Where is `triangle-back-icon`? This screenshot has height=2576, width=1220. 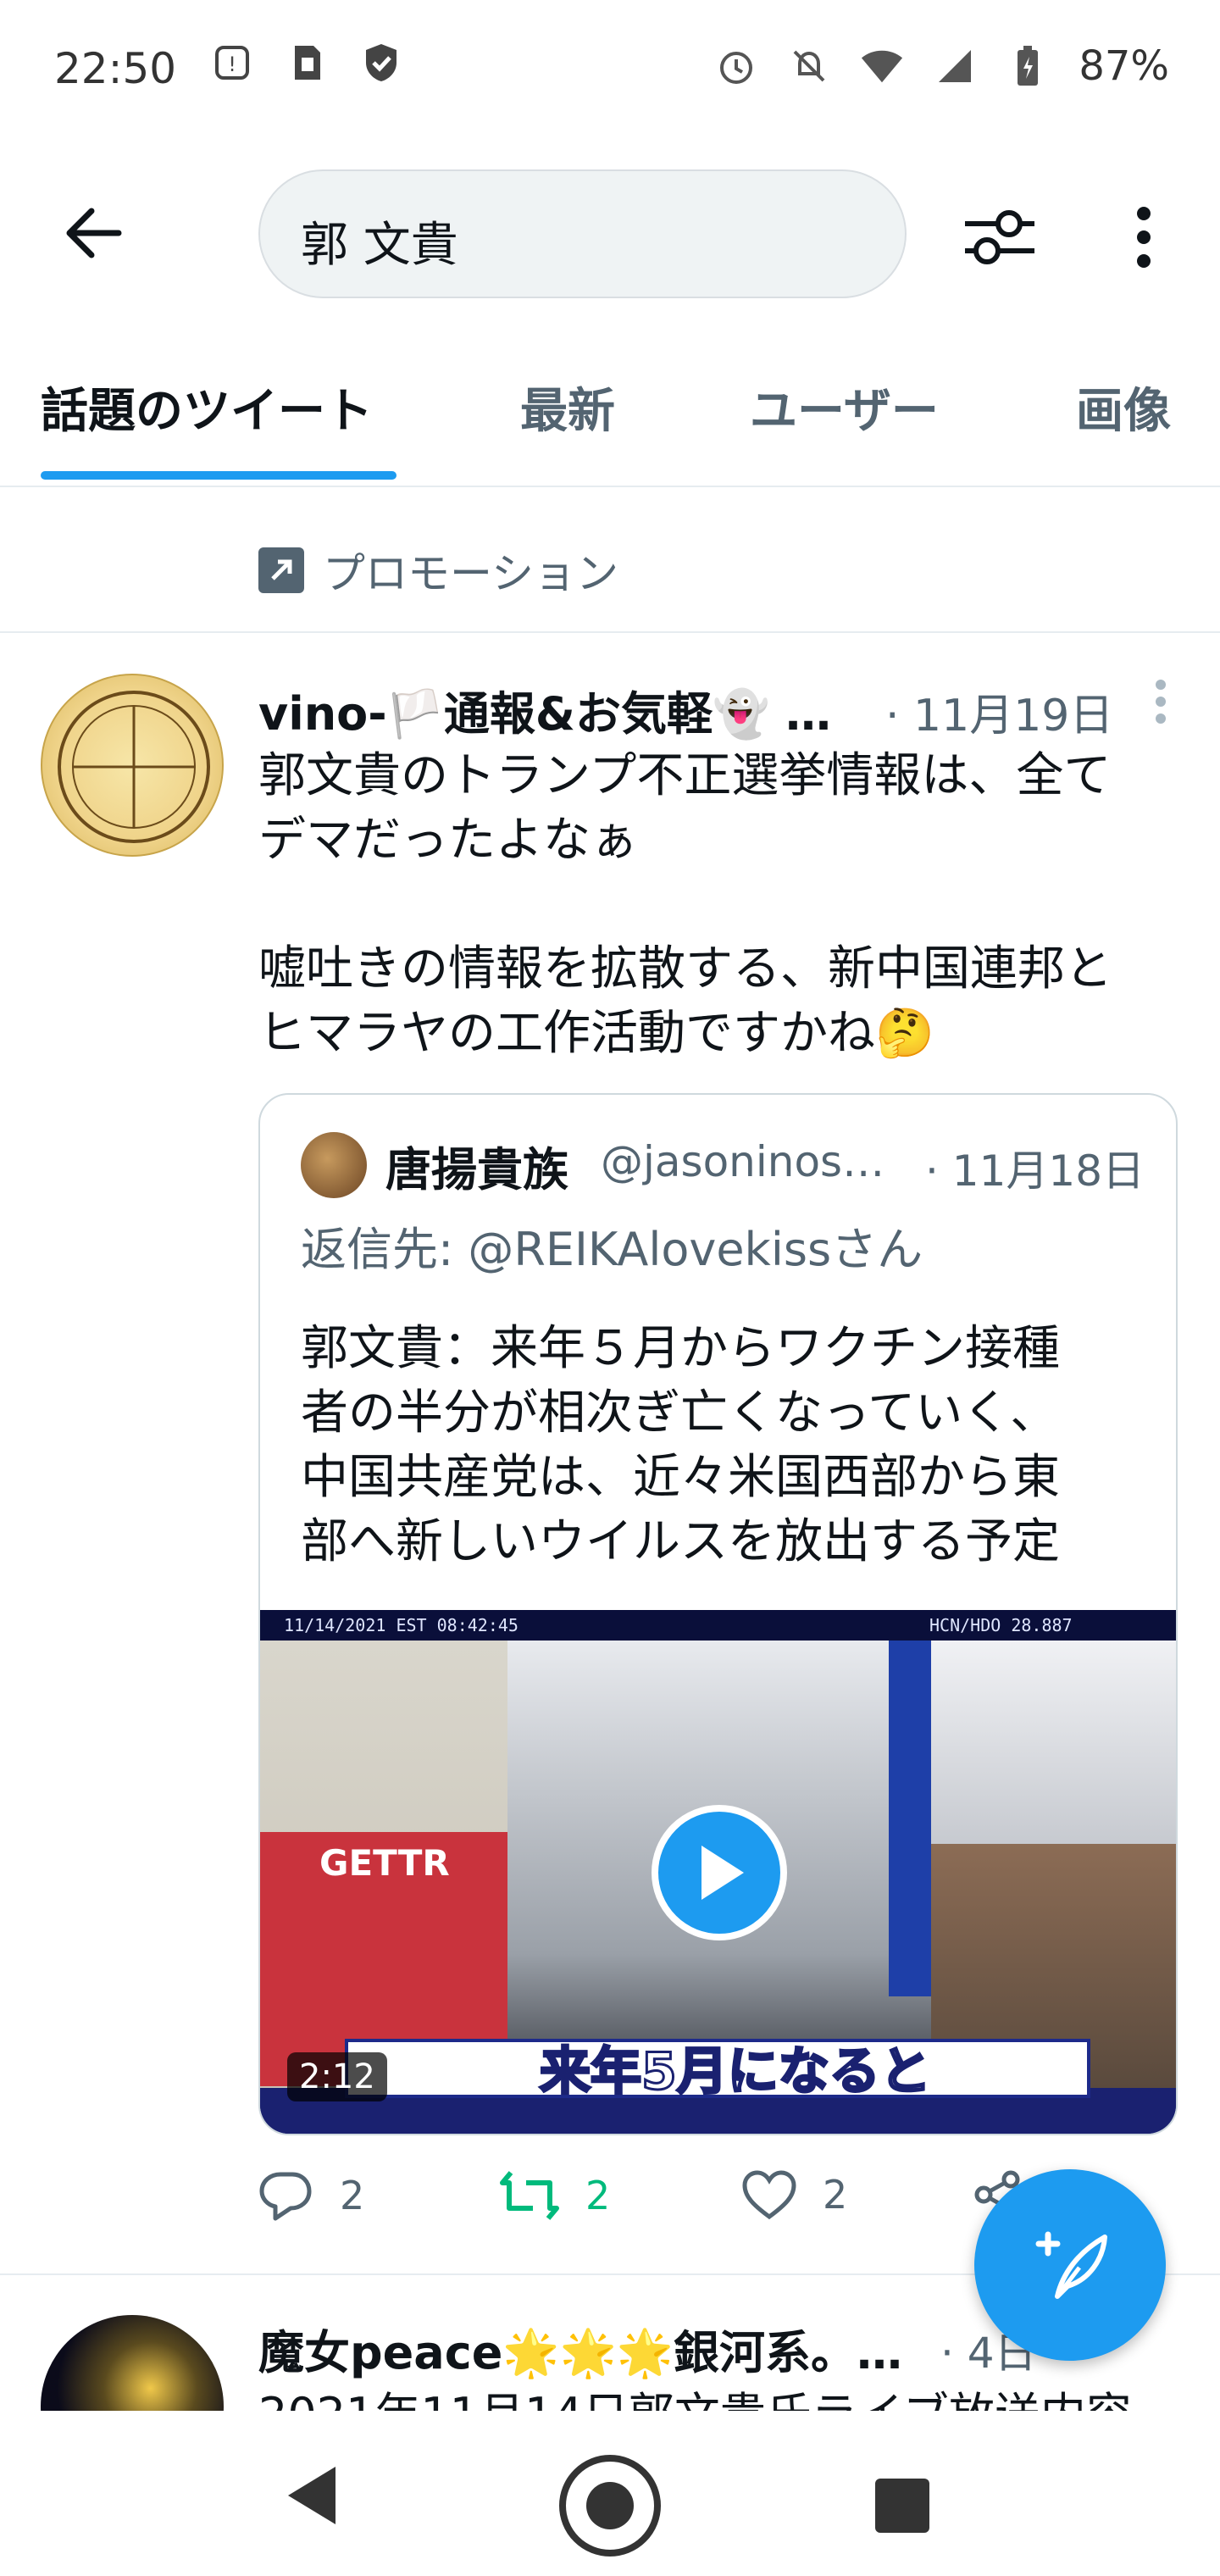
triangle-back-icon is located at coordinates (312, 2495).